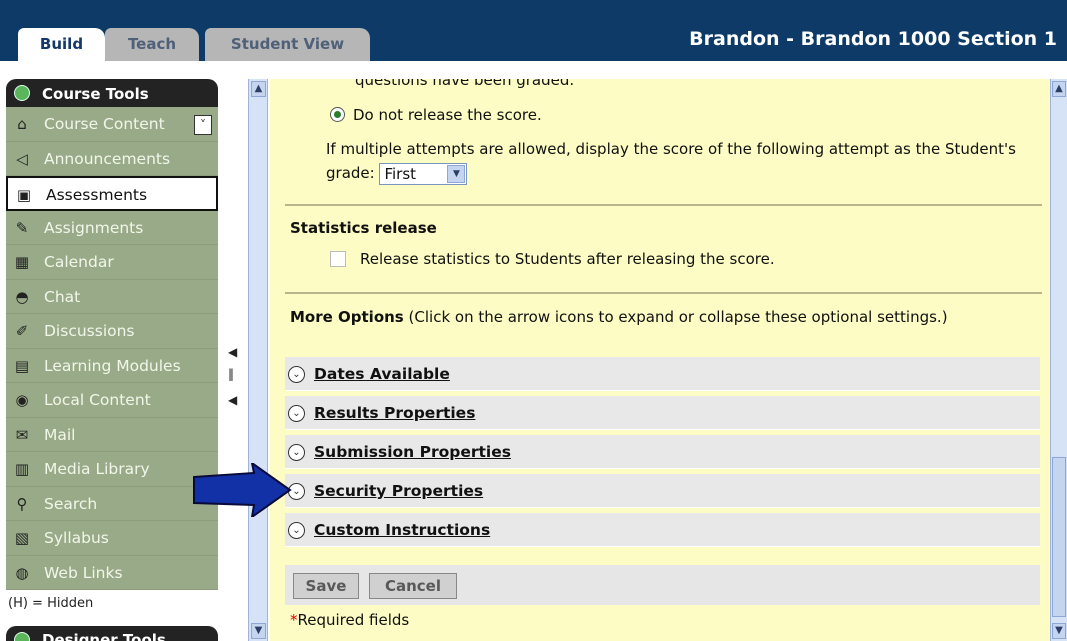  I want to click on media-library-icon: ▥, so click(22, 469).